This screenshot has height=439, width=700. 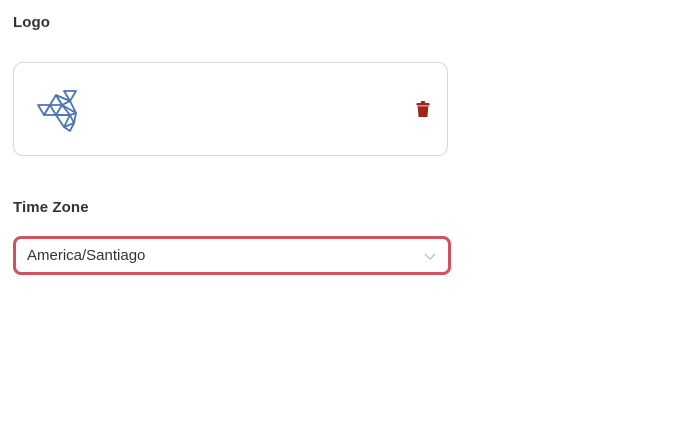 I want to click on trash-icon, so click(x=423, y=108).